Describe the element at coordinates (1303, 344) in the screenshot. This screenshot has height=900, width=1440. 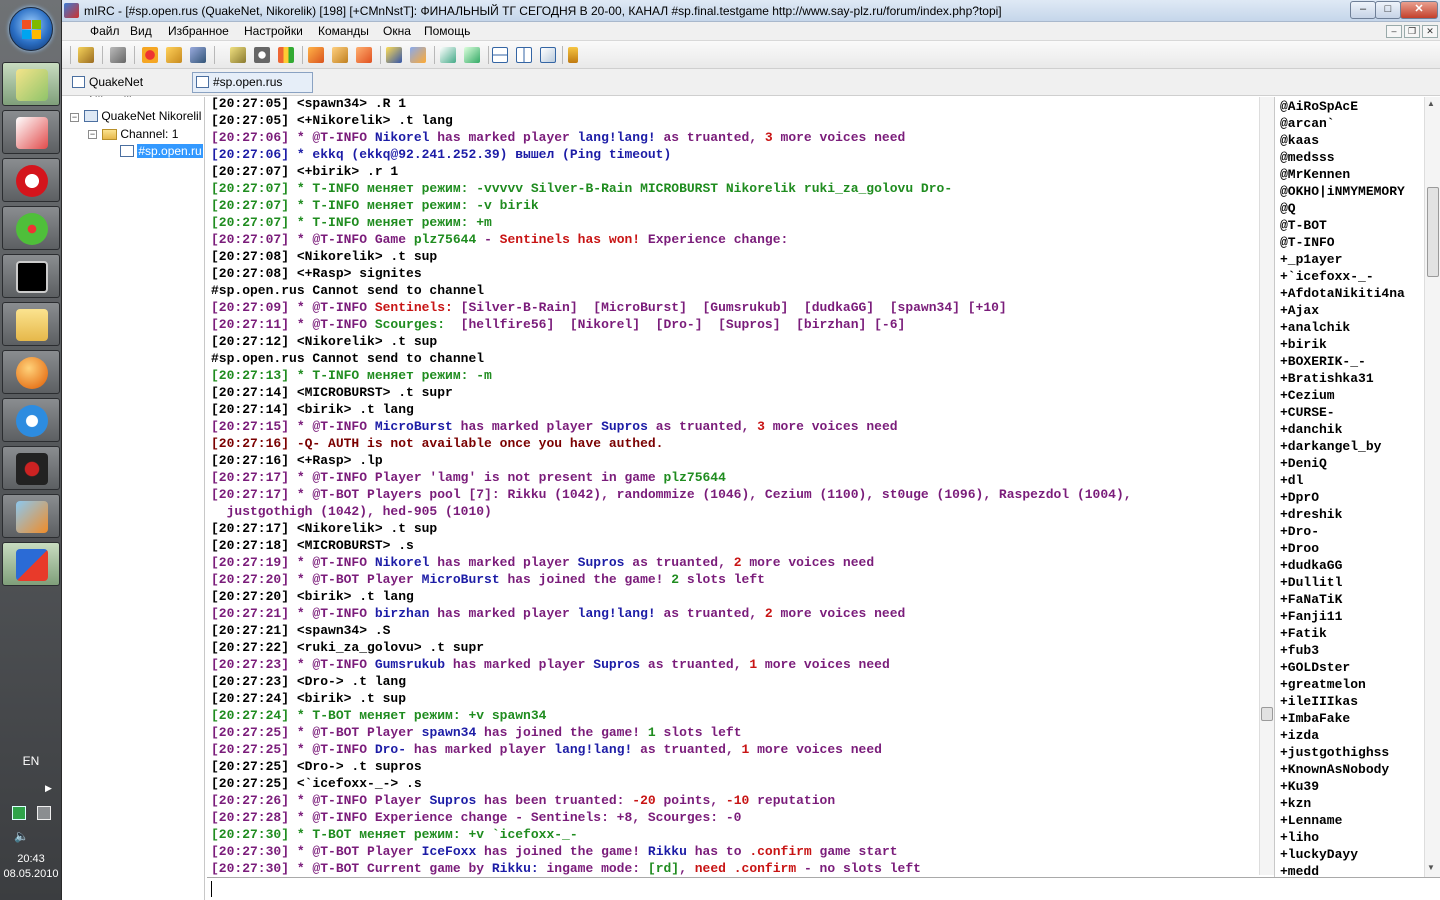
I see `nick-item: +birik` at that location.